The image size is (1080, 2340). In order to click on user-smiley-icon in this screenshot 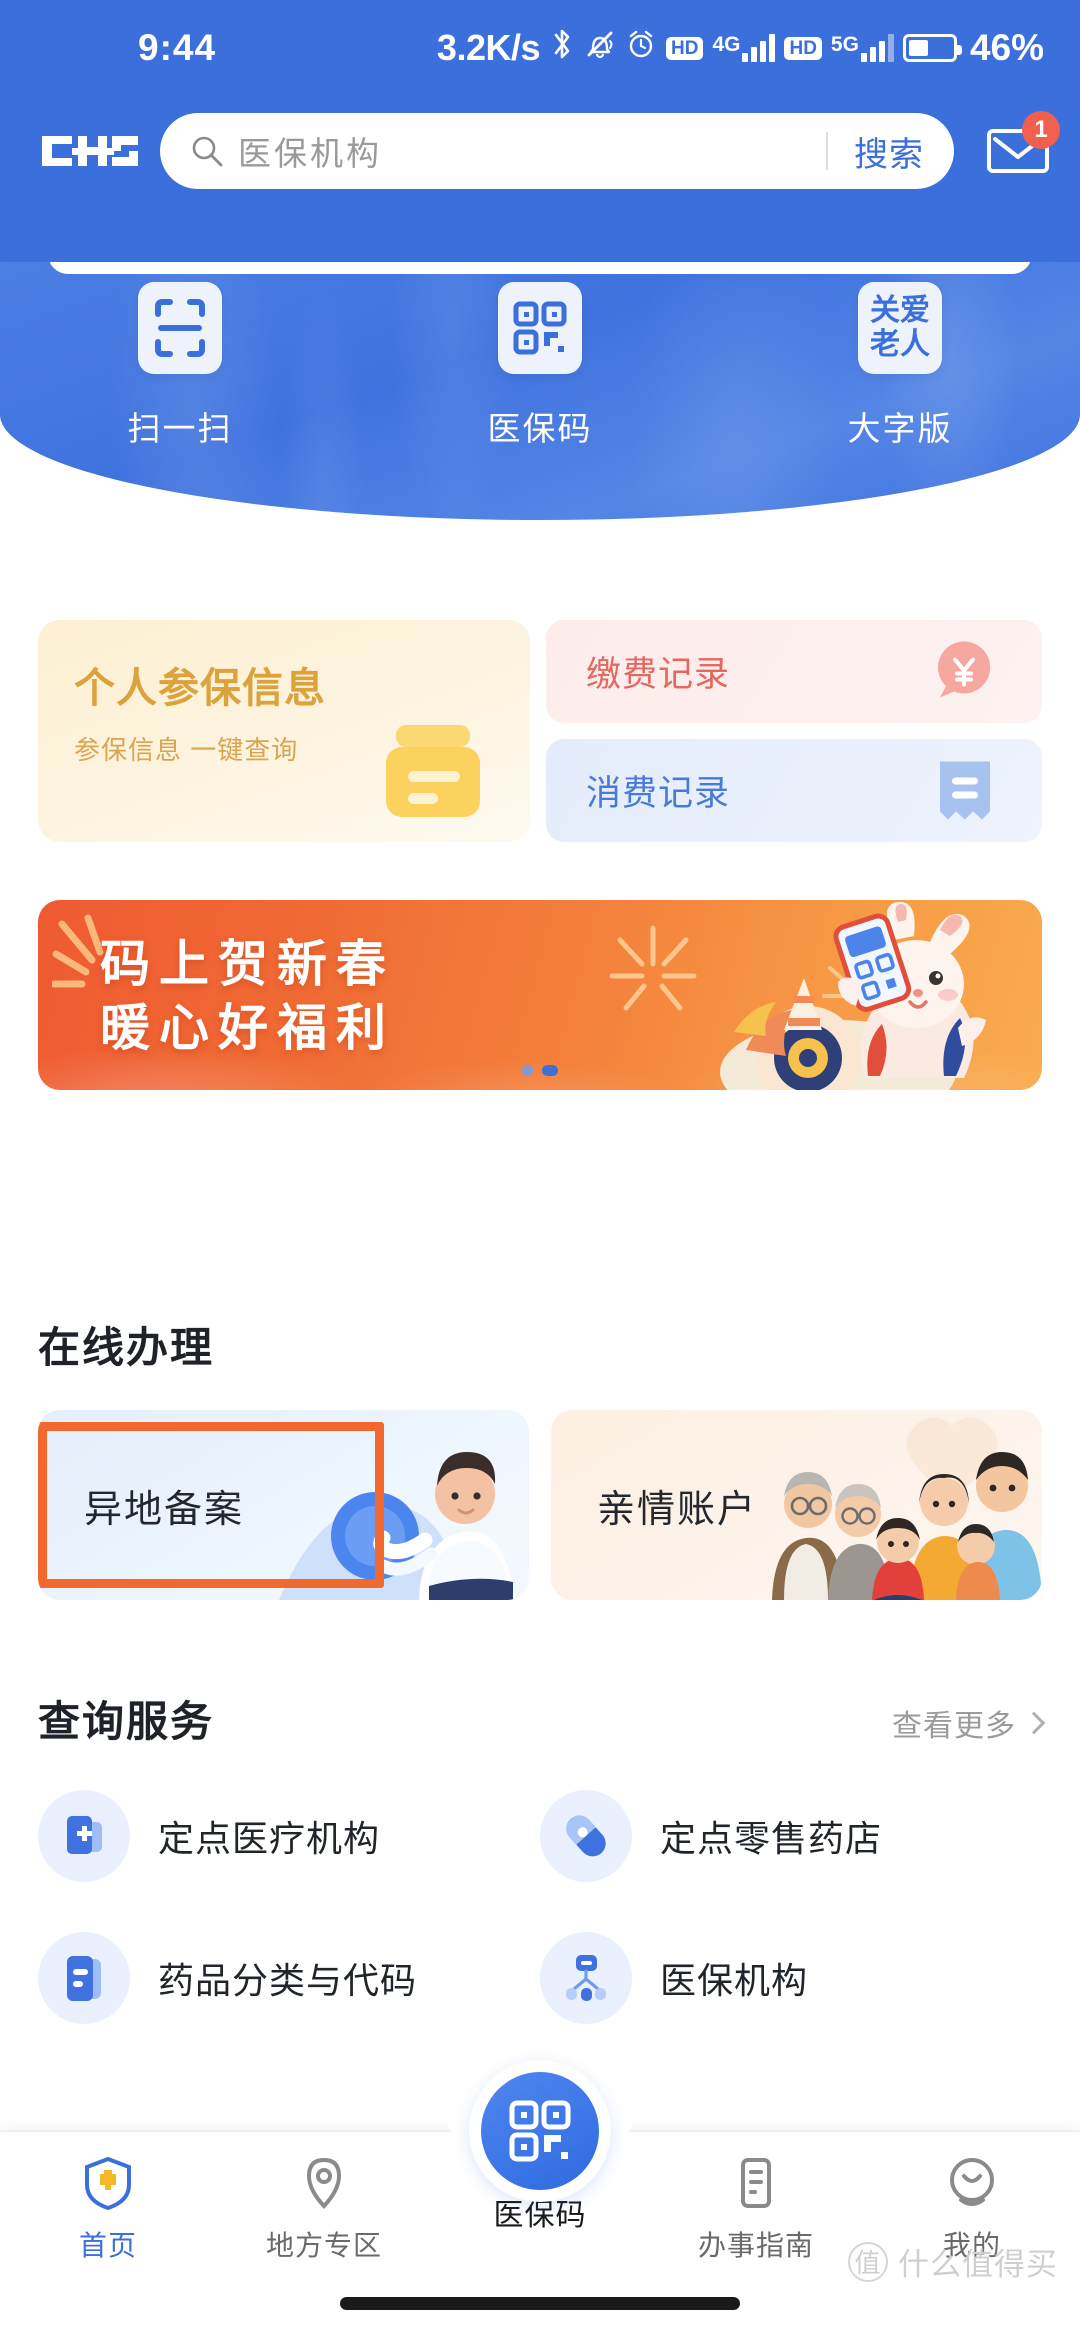, I will do `click(972, 2183)`.